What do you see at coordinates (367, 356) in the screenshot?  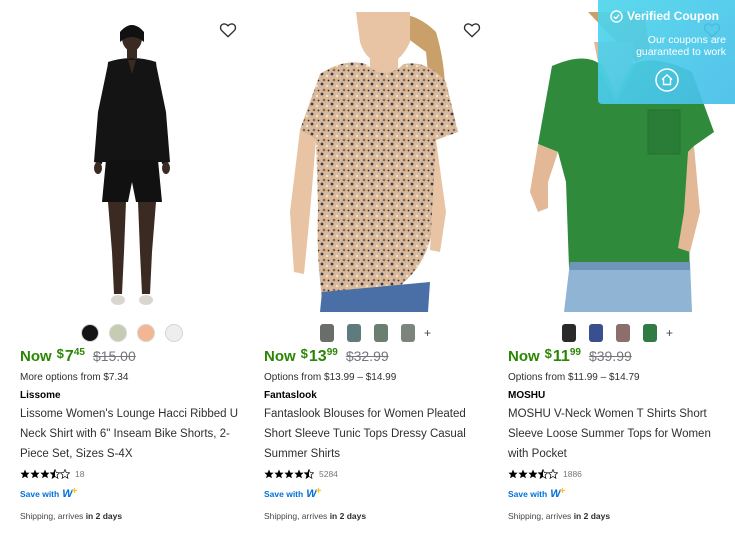 I see `was-price: $32.99` at bounding box center [367, 356].